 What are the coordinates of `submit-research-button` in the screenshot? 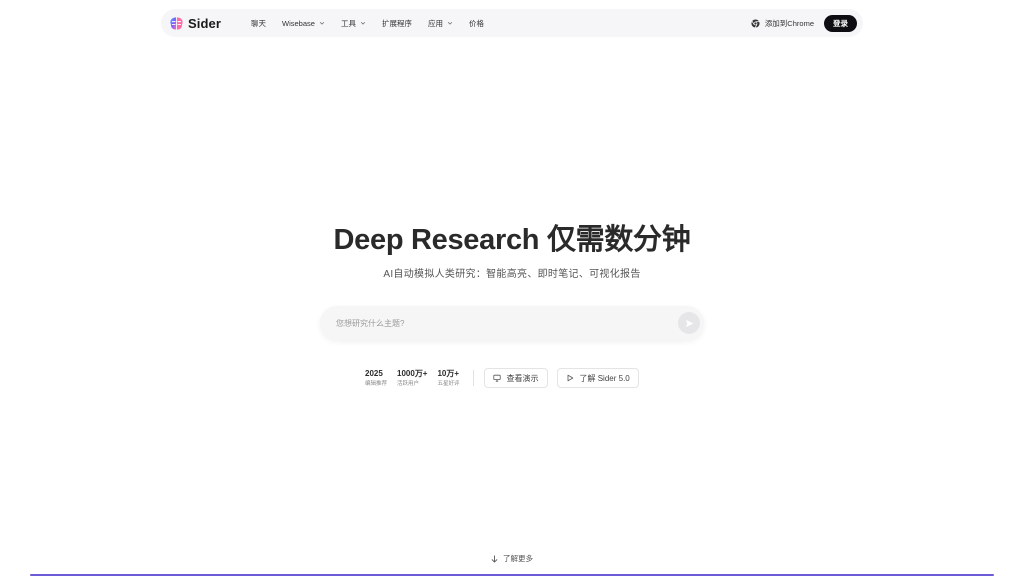 It's located at (689, 323).